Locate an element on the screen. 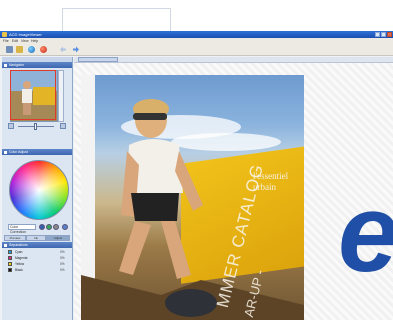 This screenshot has height=320, width=393. gray-swatch-icon is located at coordinates (56, 227).